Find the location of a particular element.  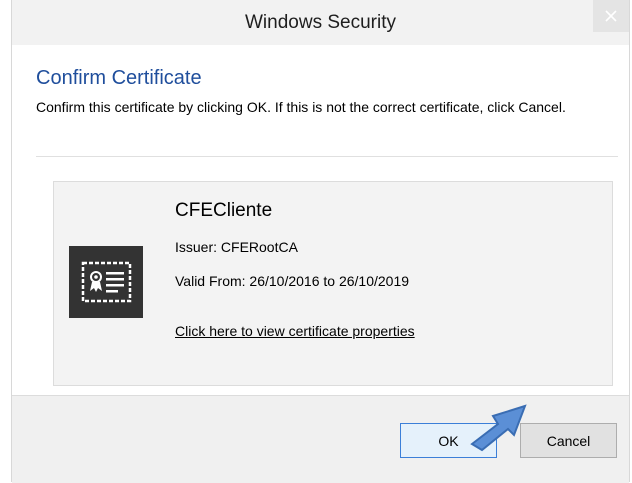

window-title: Windows Security is located at coordinates (320, 22).